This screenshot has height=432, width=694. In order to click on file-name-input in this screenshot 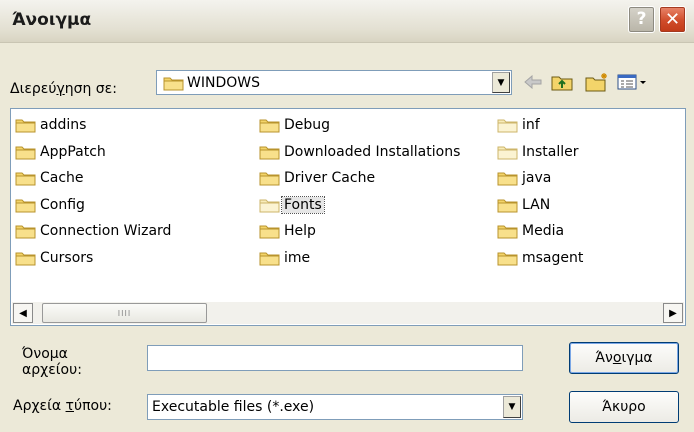, I will do `click(335, 358)`.